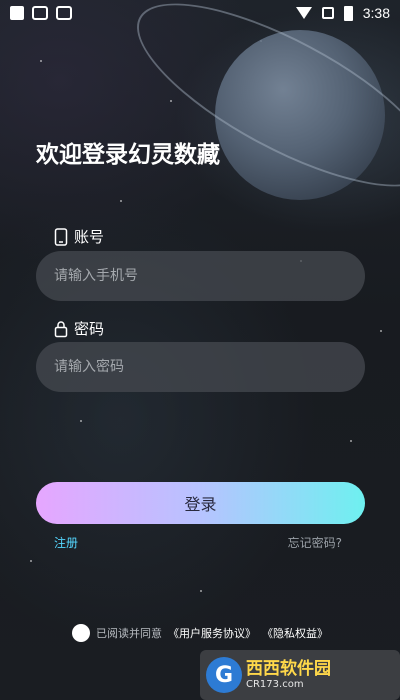  Describe the element at coordinates (200, 367) in the screenshot. I see `password-input` at that location.